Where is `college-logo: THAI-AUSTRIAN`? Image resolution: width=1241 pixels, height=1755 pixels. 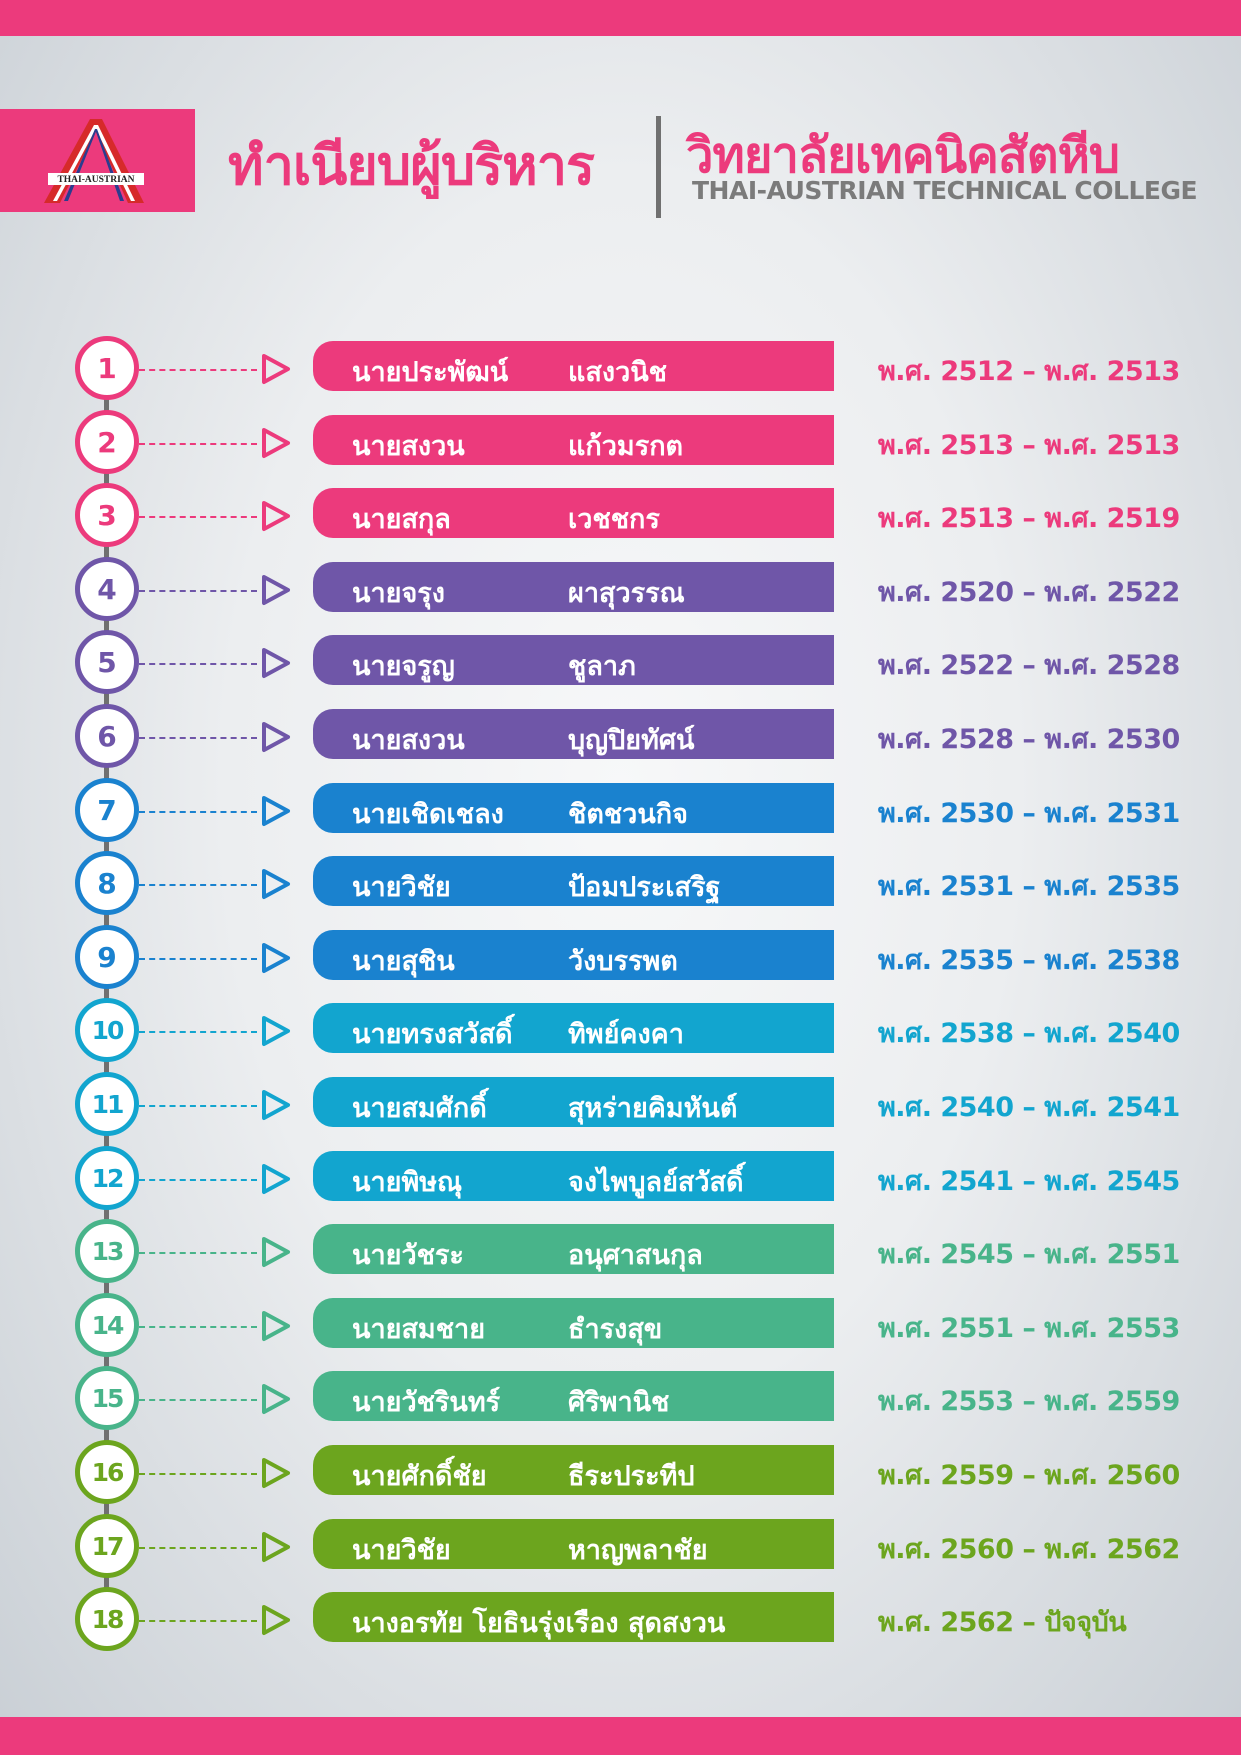
college-logo: THAI-AUSTRIAN is located at coordinates (97, 160).